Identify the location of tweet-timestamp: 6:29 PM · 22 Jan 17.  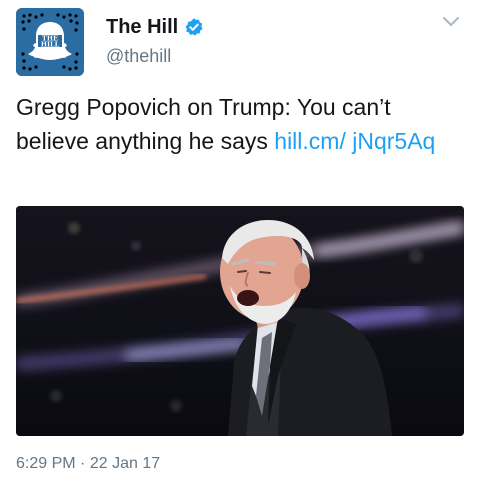
(88, 464).